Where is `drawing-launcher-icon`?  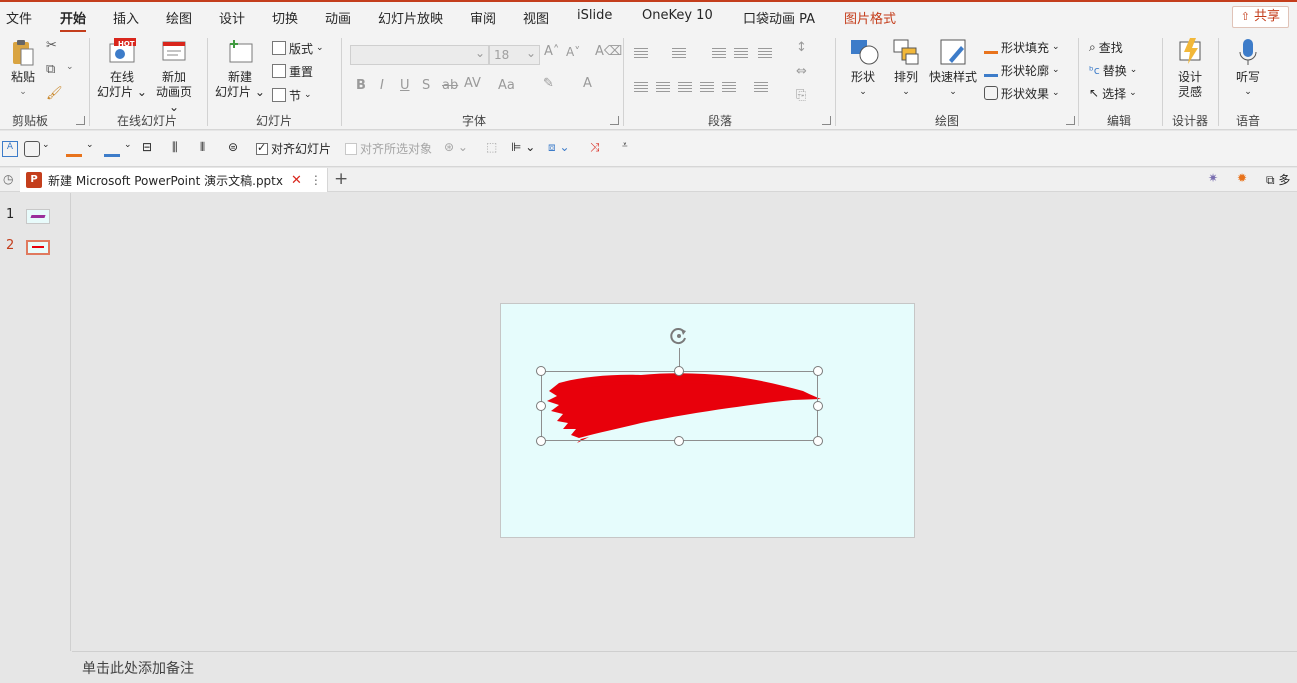
drawing-launcher-icon is located at coordinates (1070, 120).